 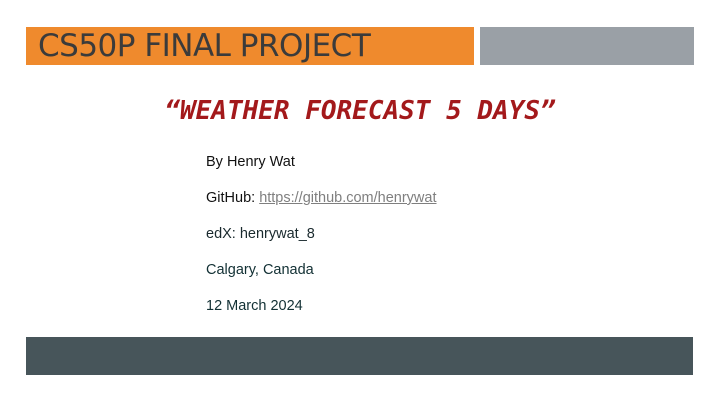 I want to click on edx-label: edX:, so click(x=223, y=234).